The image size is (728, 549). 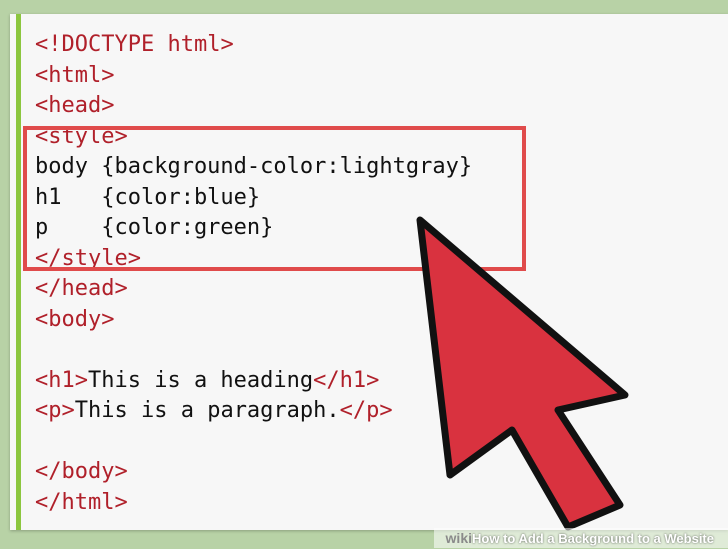 I want to click on code-tag-token: <head>, so click(x=75, y=105).